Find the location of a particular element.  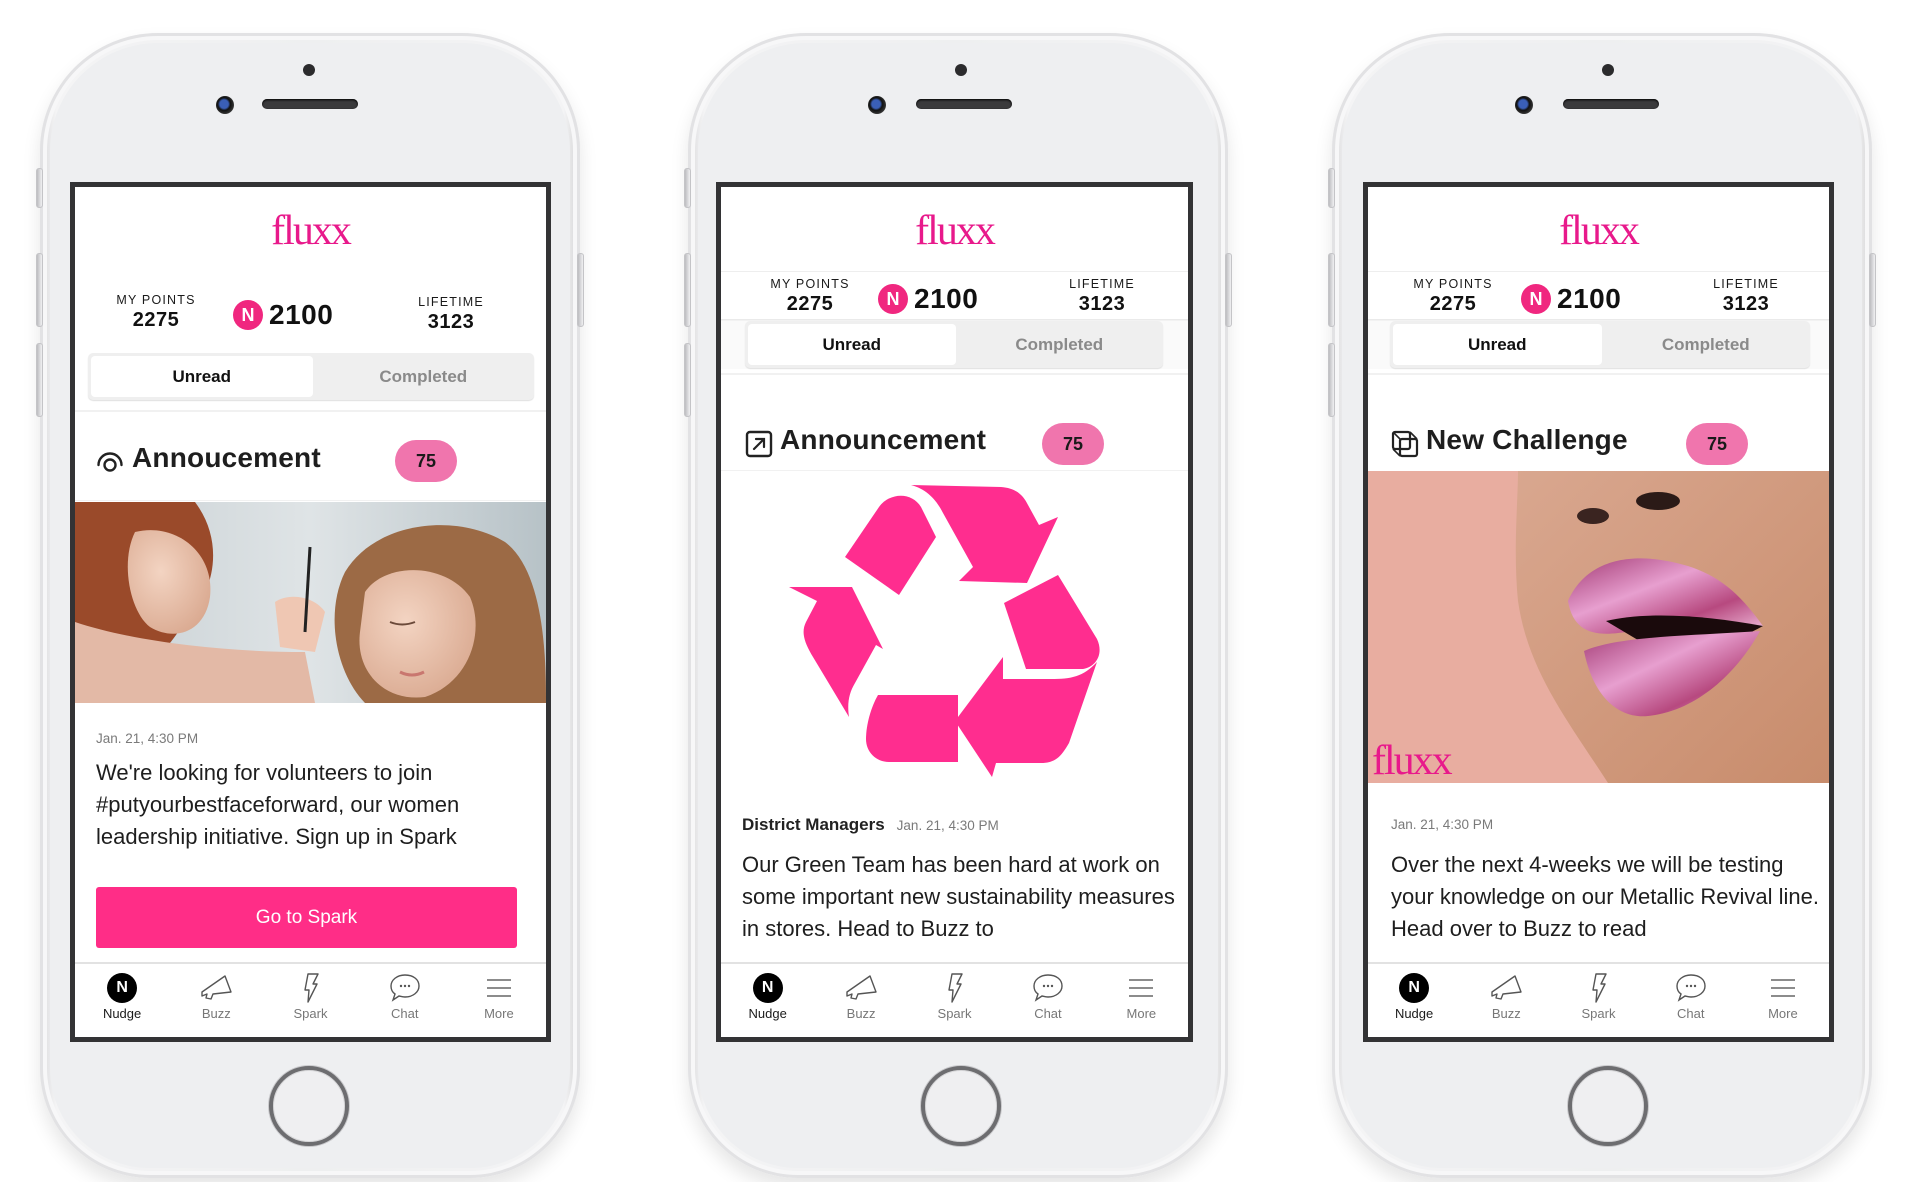

points-summary: MY POINTS 2275 N 2100 LIFETIME 3123 is located at coordinates (310, 323).